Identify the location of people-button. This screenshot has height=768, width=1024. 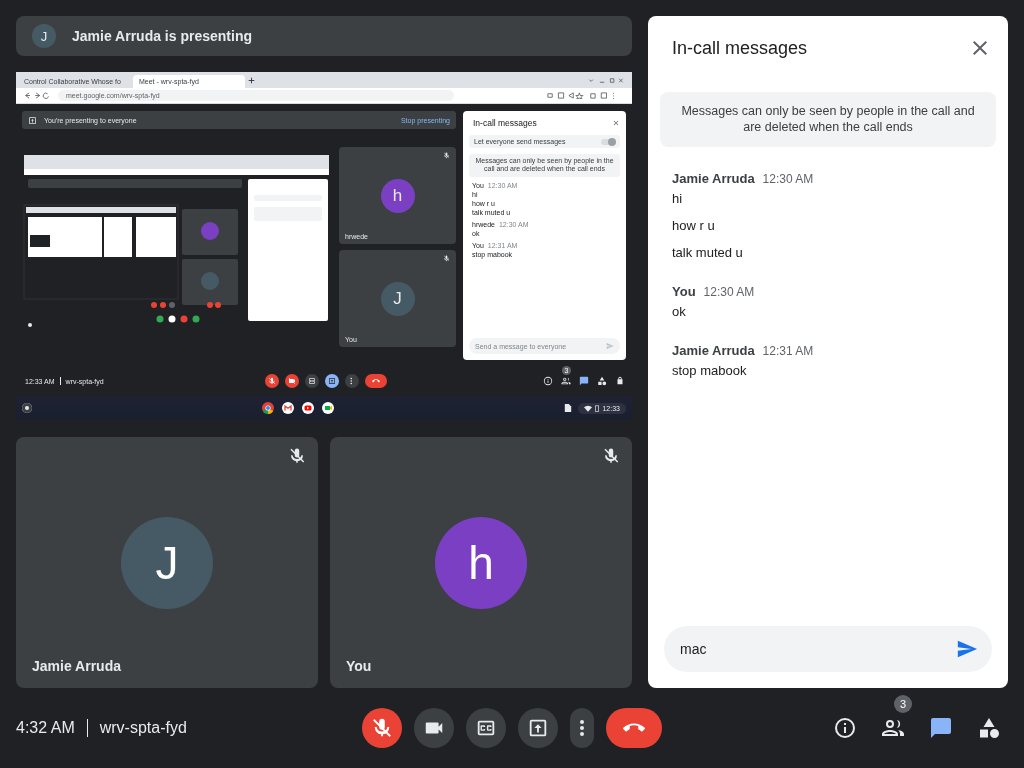
(566, 381).